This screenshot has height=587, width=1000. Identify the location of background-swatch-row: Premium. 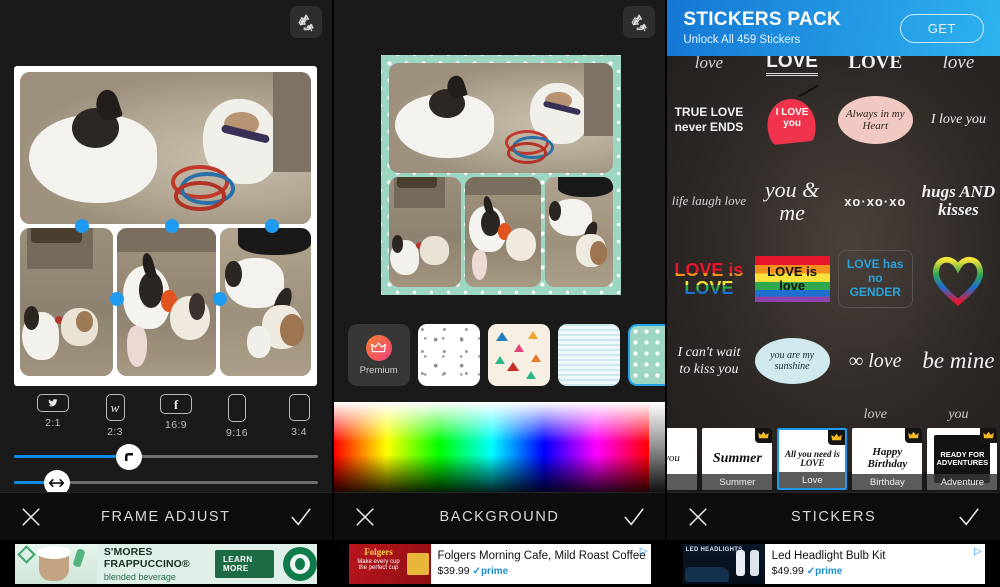
(500, 355).